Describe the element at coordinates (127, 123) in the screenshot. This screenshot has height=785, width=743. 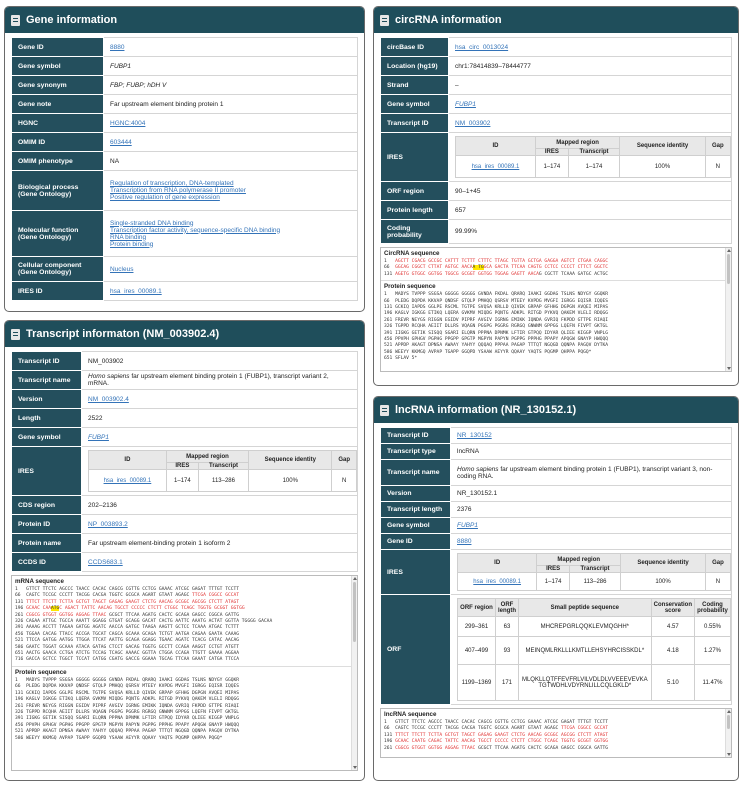
I see `value-link: HGNC:4004` at that location.